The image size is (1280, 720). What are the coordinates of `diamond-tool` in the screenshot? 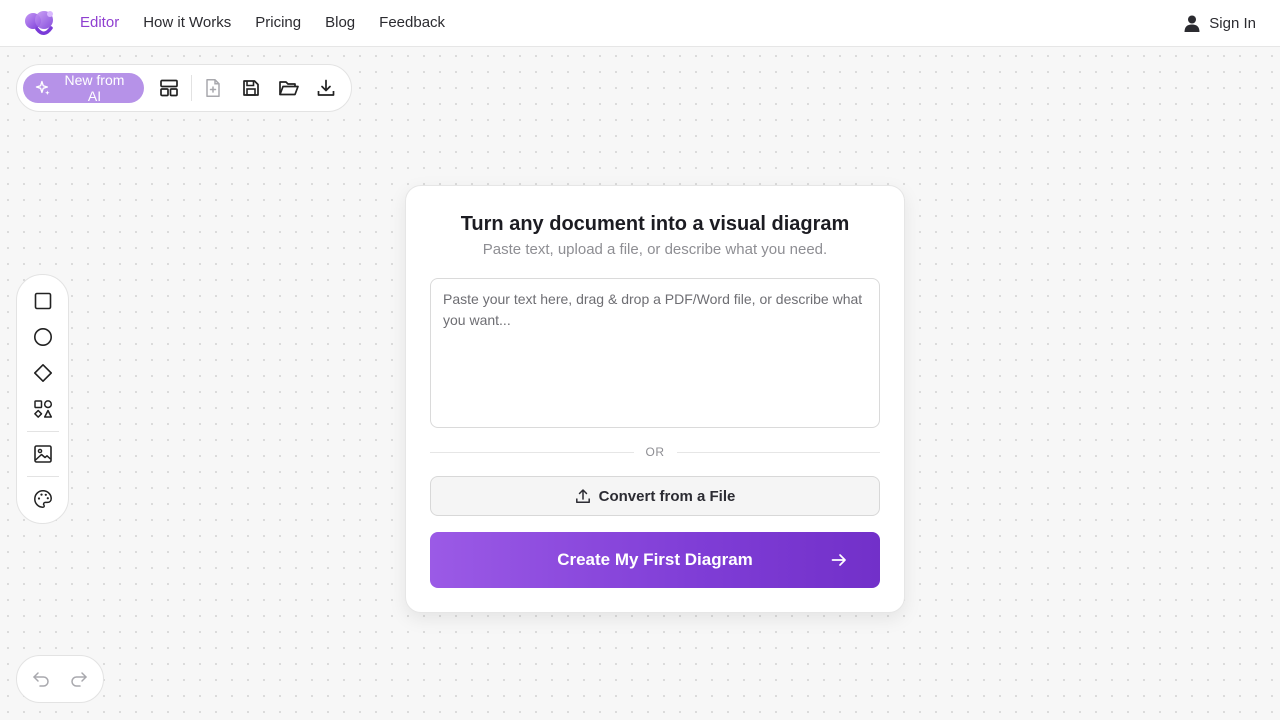 It's located at (43, 373).